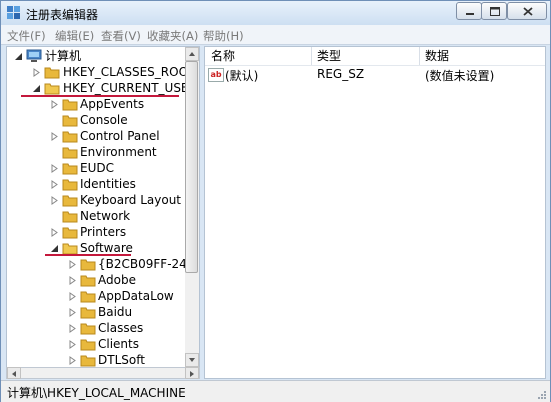  I want to click on tree-node: AppDataLow, so click(102, 296).